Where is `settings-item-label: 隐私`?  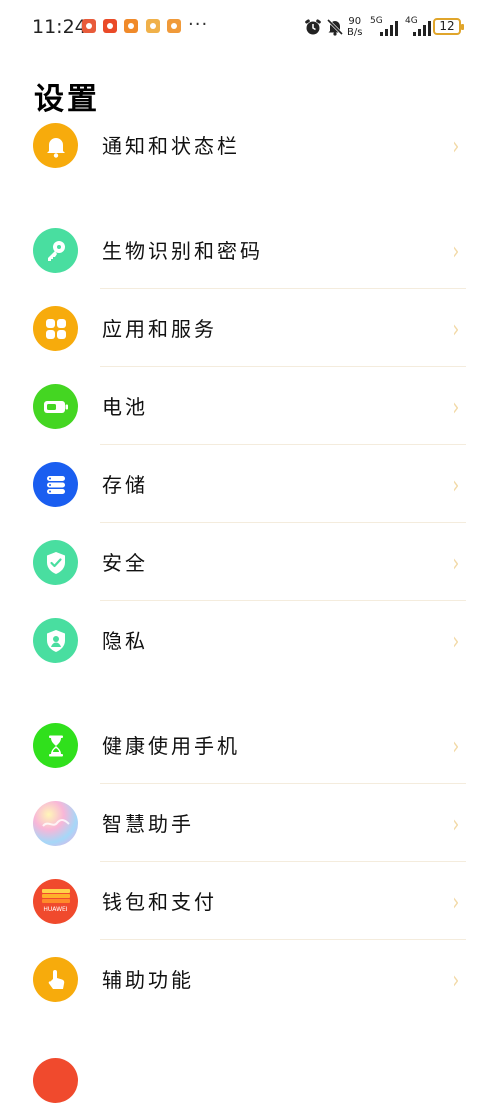 settings-item-label: 隐私 is located at coordinates (125, 641).